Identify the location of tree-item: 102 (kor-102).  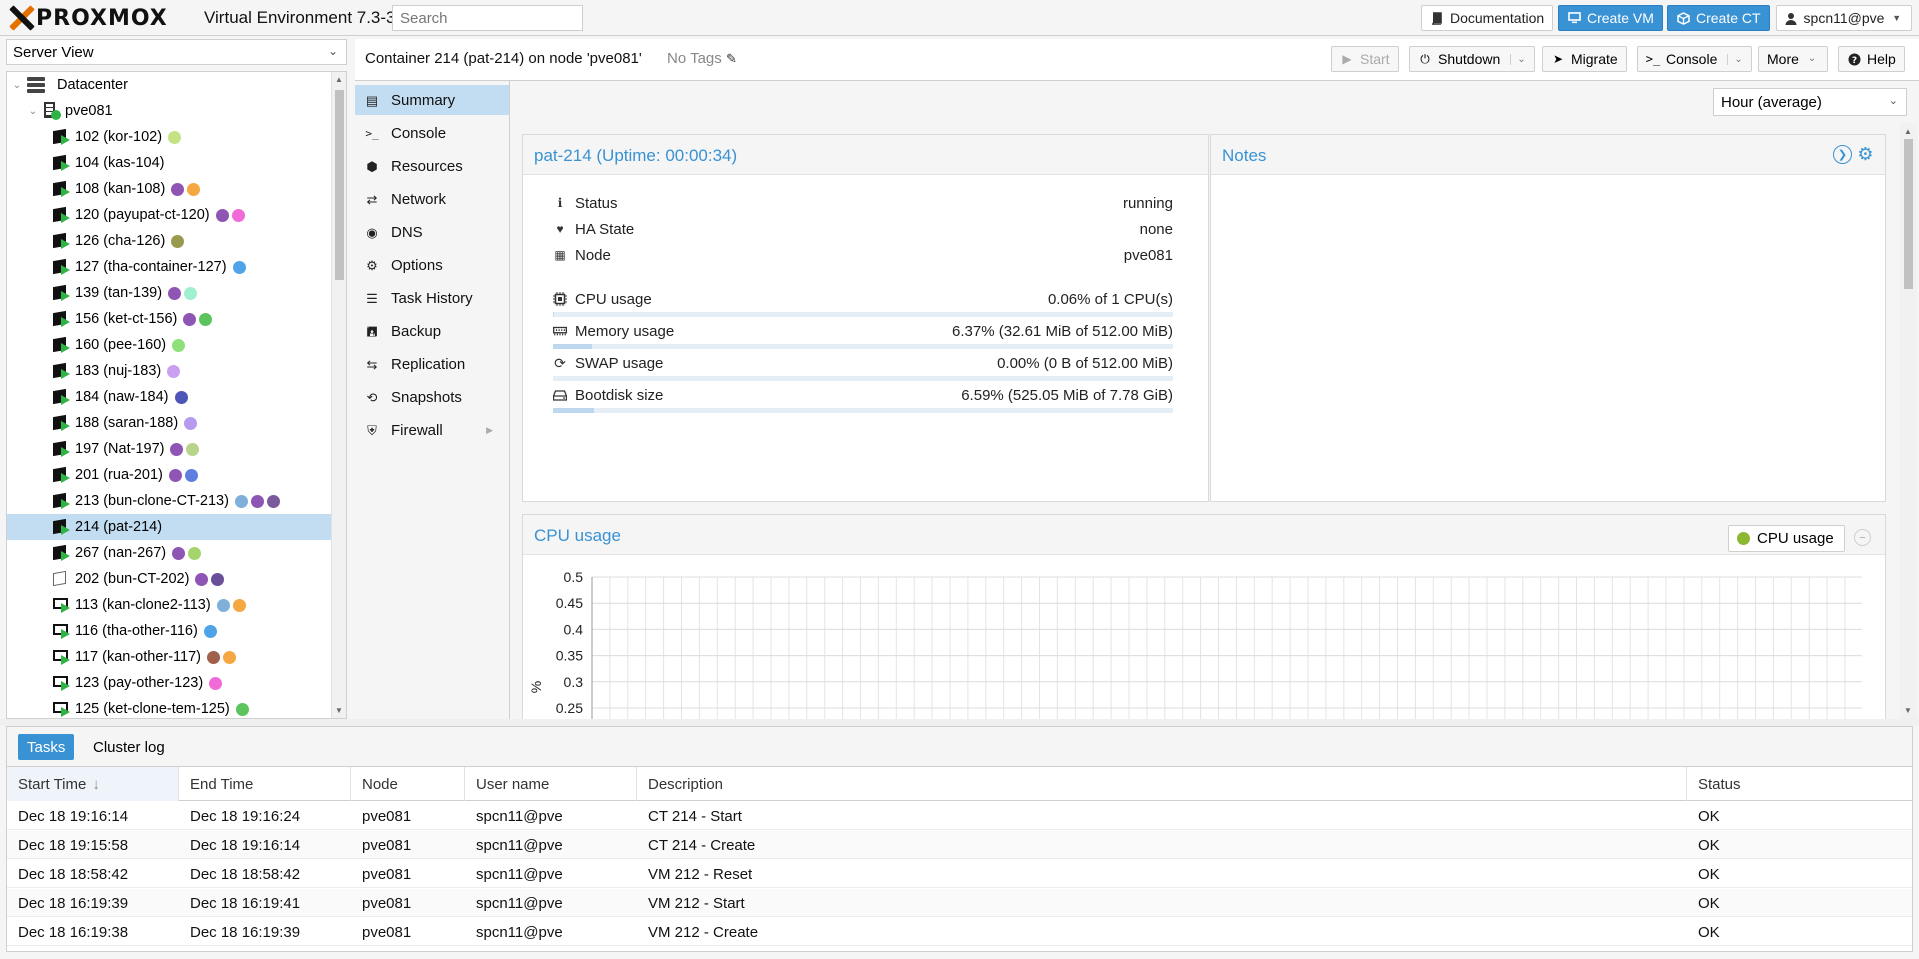
(169, 137).